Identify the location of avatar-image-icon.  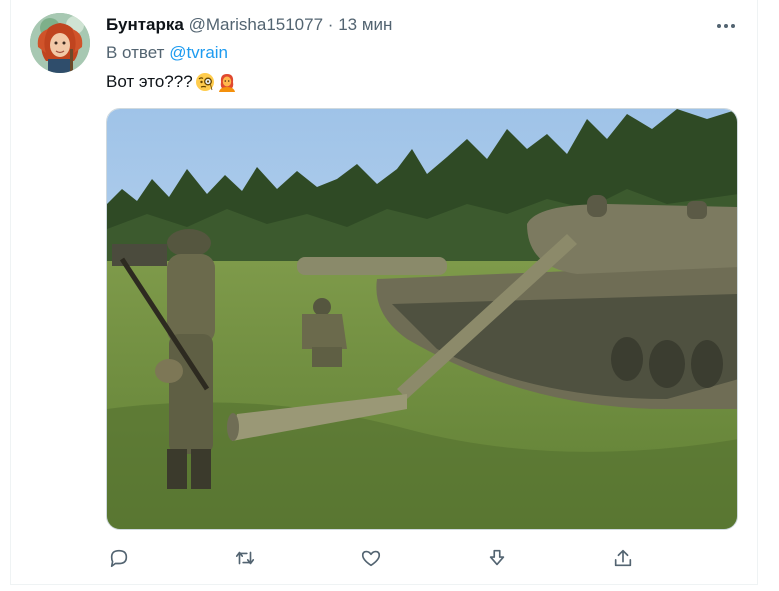
(60, 43).